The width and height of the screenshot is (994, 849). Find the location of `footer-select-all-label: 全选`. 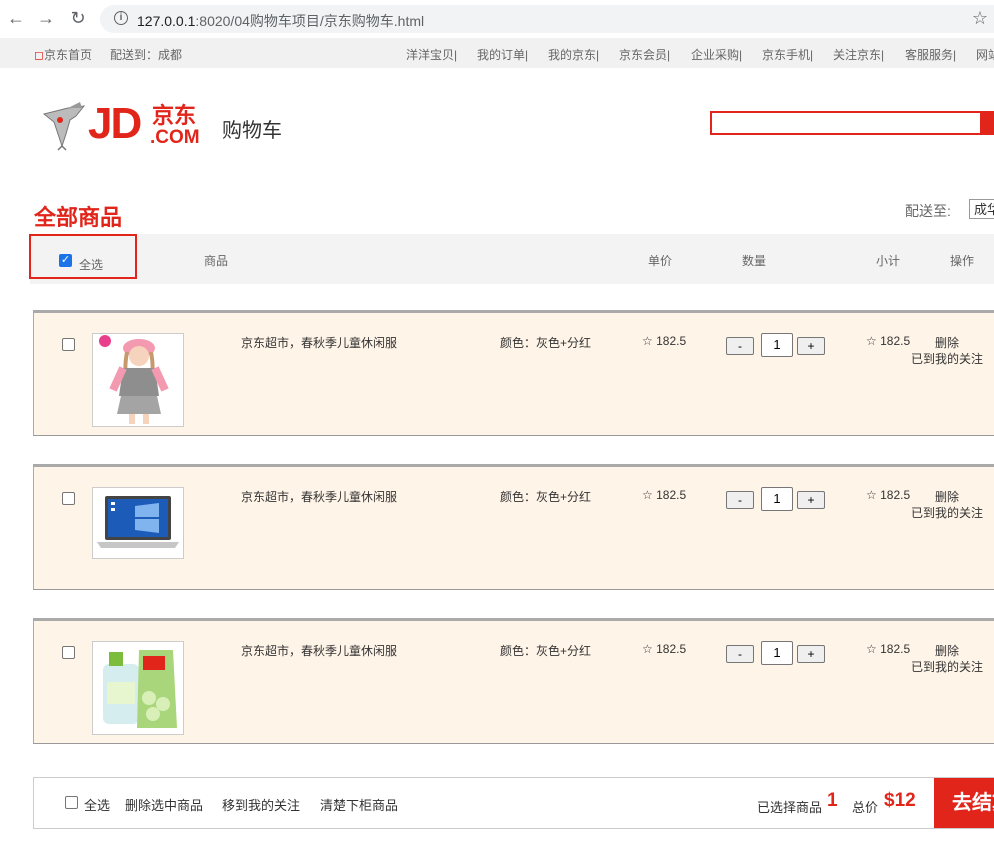

footer-select-all-label: 全选 is located at coordinates (97, 805).